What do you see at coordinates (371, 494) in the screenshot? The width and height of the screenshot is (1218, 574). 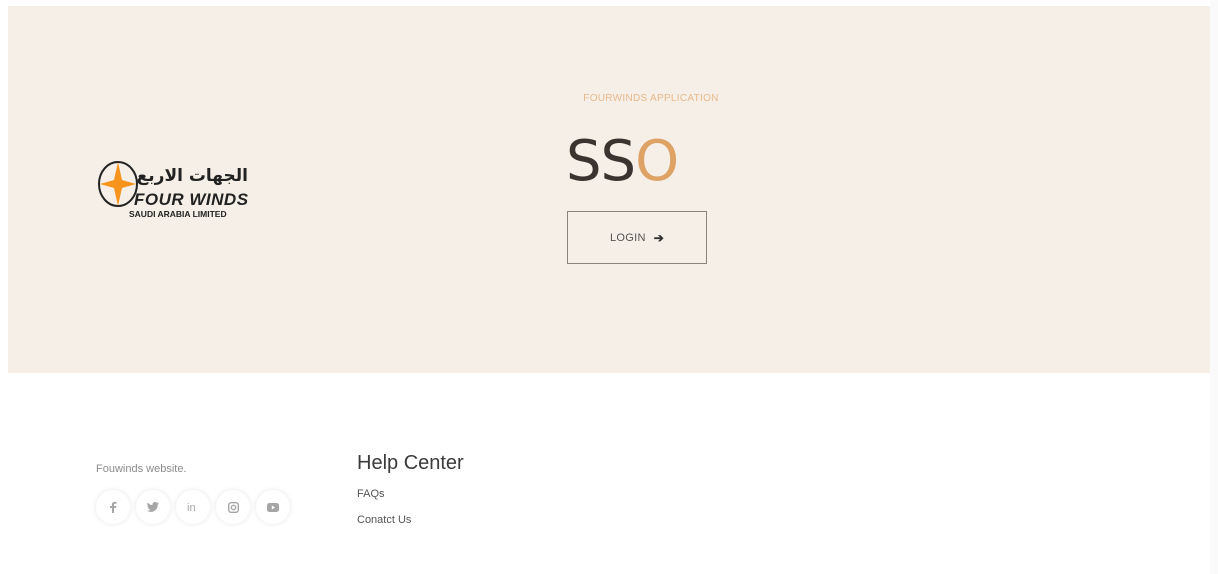 I see `faqs-link: FAQs` at bounding box center [371, 494].